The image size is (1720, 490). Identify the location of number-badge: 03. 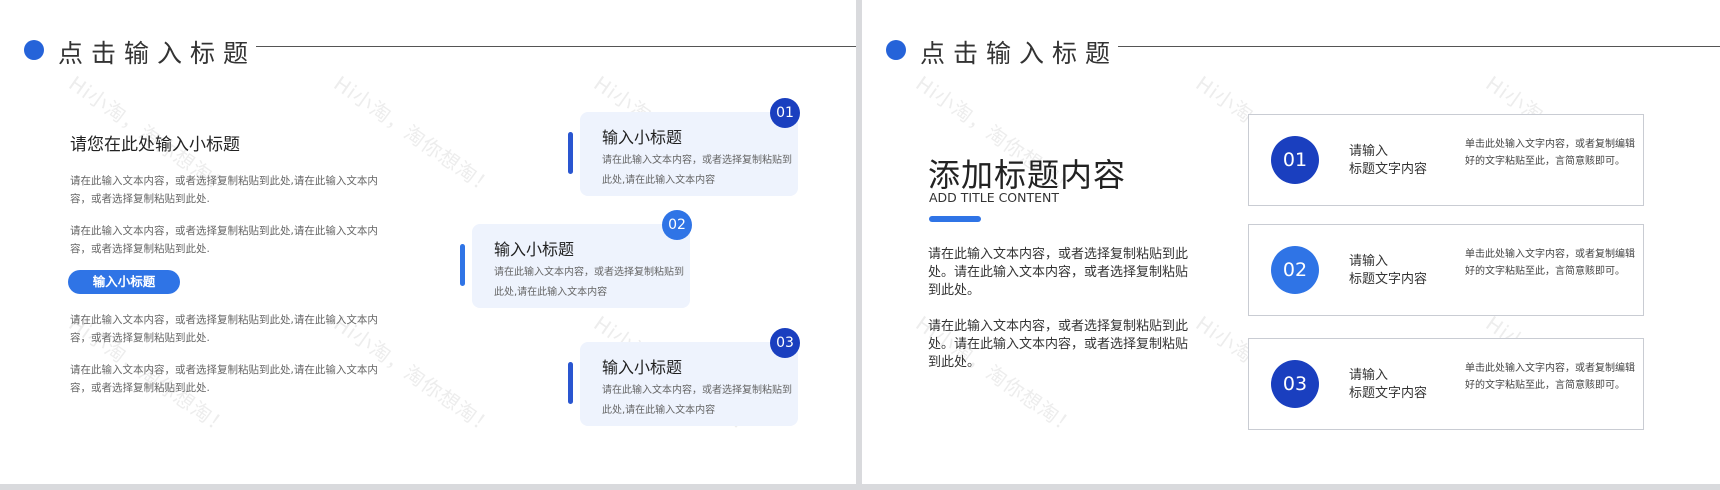
(785, 343).